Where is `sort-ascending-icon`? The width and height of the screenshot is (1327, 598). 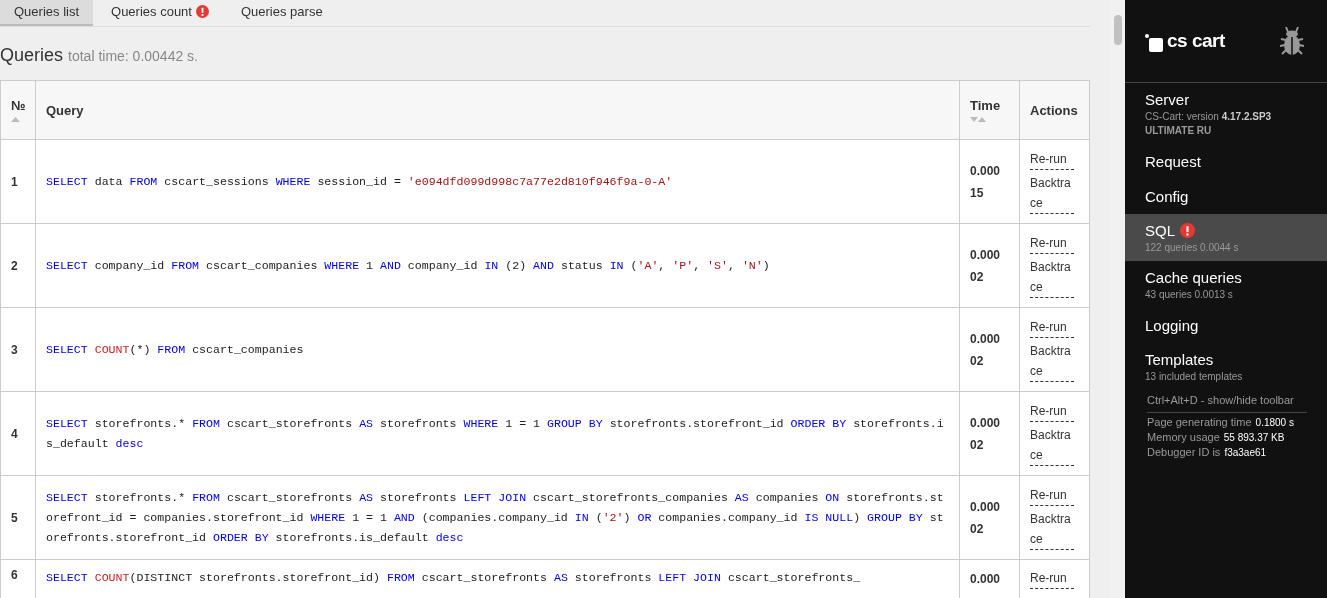
sort-ascending-icon is located at coordinates (15, 119).